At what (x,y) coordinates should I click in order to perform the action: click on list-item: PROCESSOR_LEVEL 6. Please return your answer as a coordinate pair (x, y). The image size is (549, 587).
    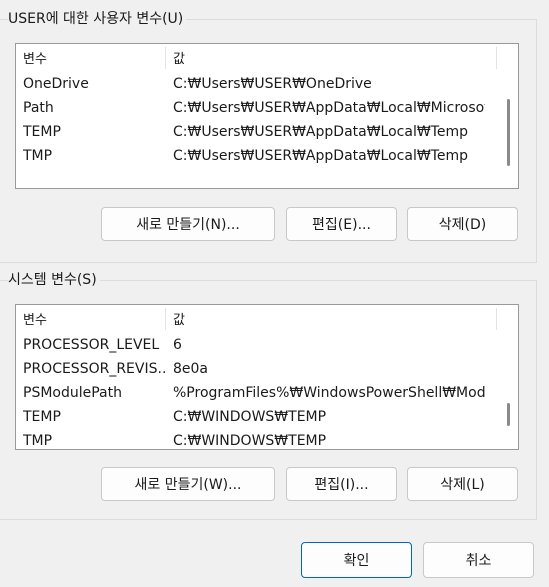
    Looking at the image, I should click on (267, 345).